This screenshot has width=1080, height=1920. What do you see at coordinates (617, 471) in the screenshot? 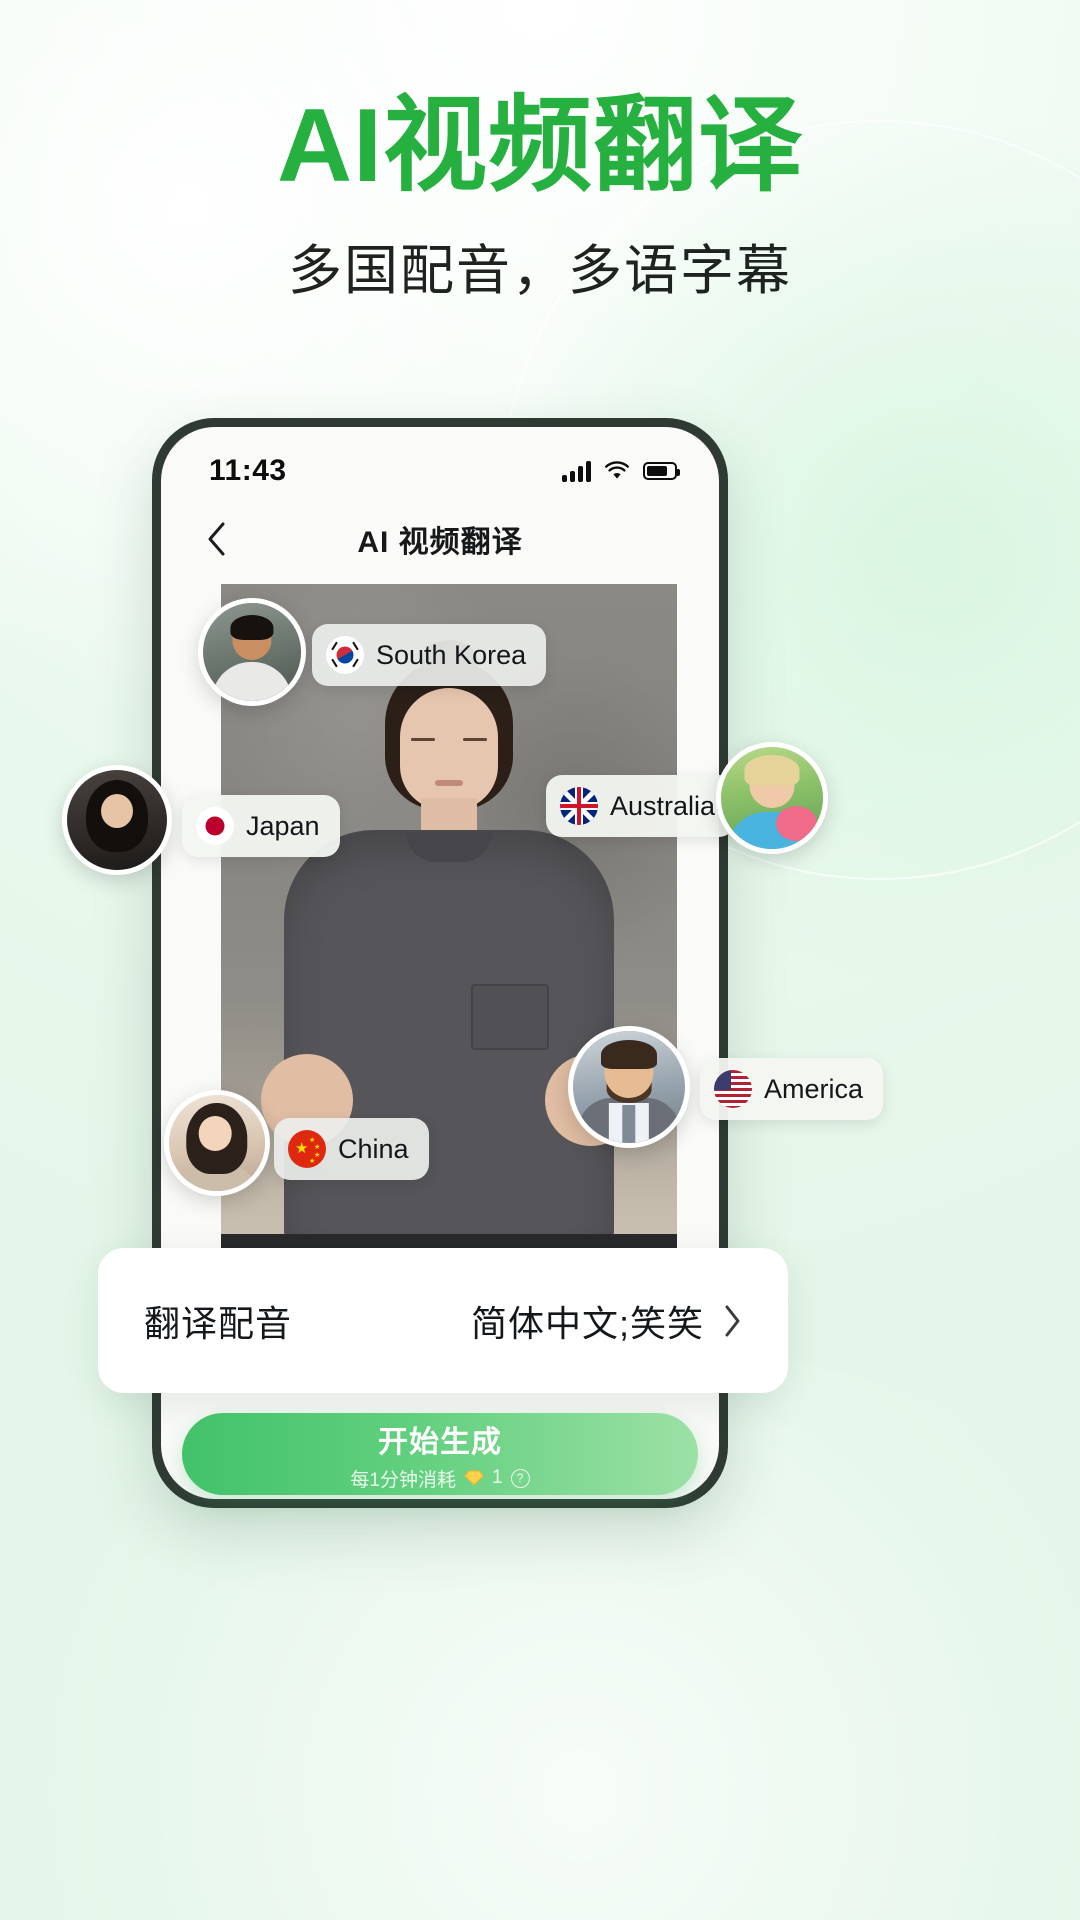
I see `wifi-icon` at bounding box center [617, 471].